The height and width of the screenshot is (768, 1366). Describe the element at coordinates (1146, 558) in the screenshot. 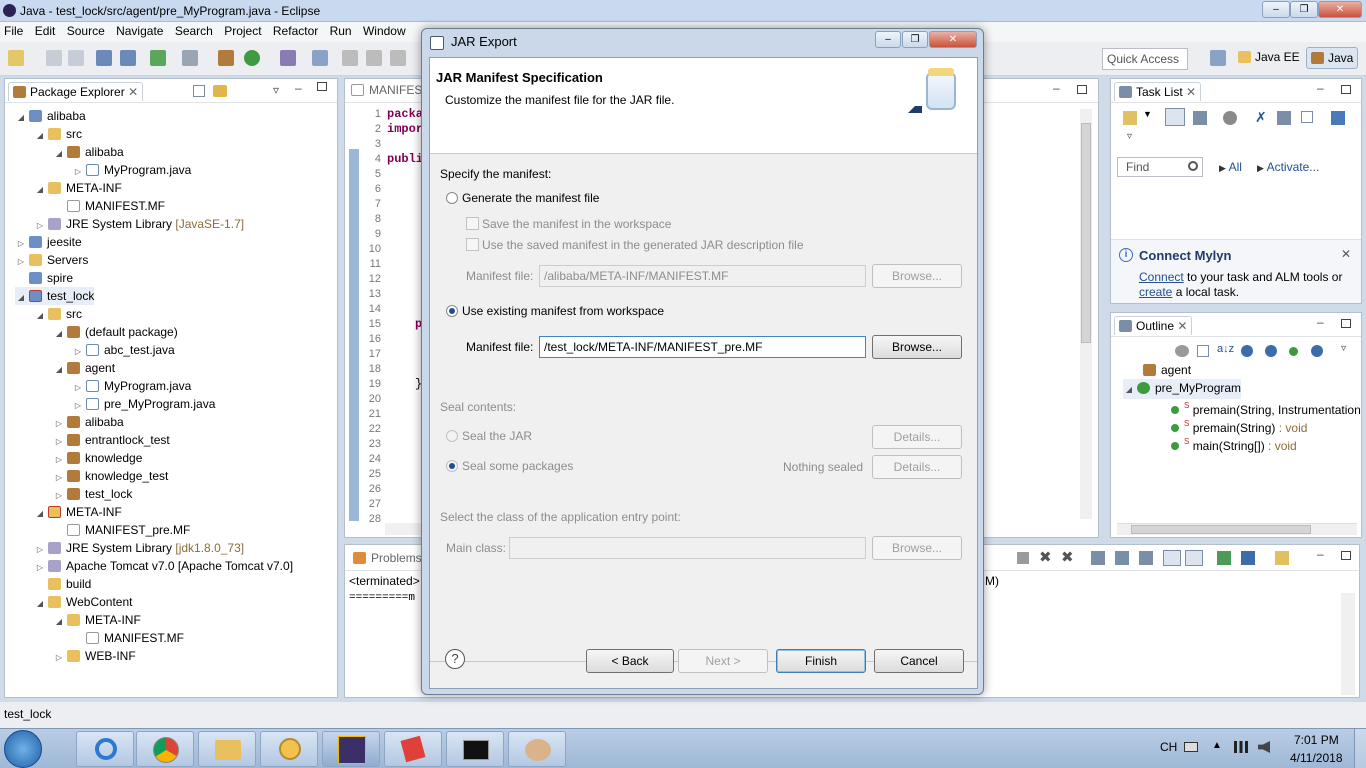

I see `word-wrap-icon` at that location.